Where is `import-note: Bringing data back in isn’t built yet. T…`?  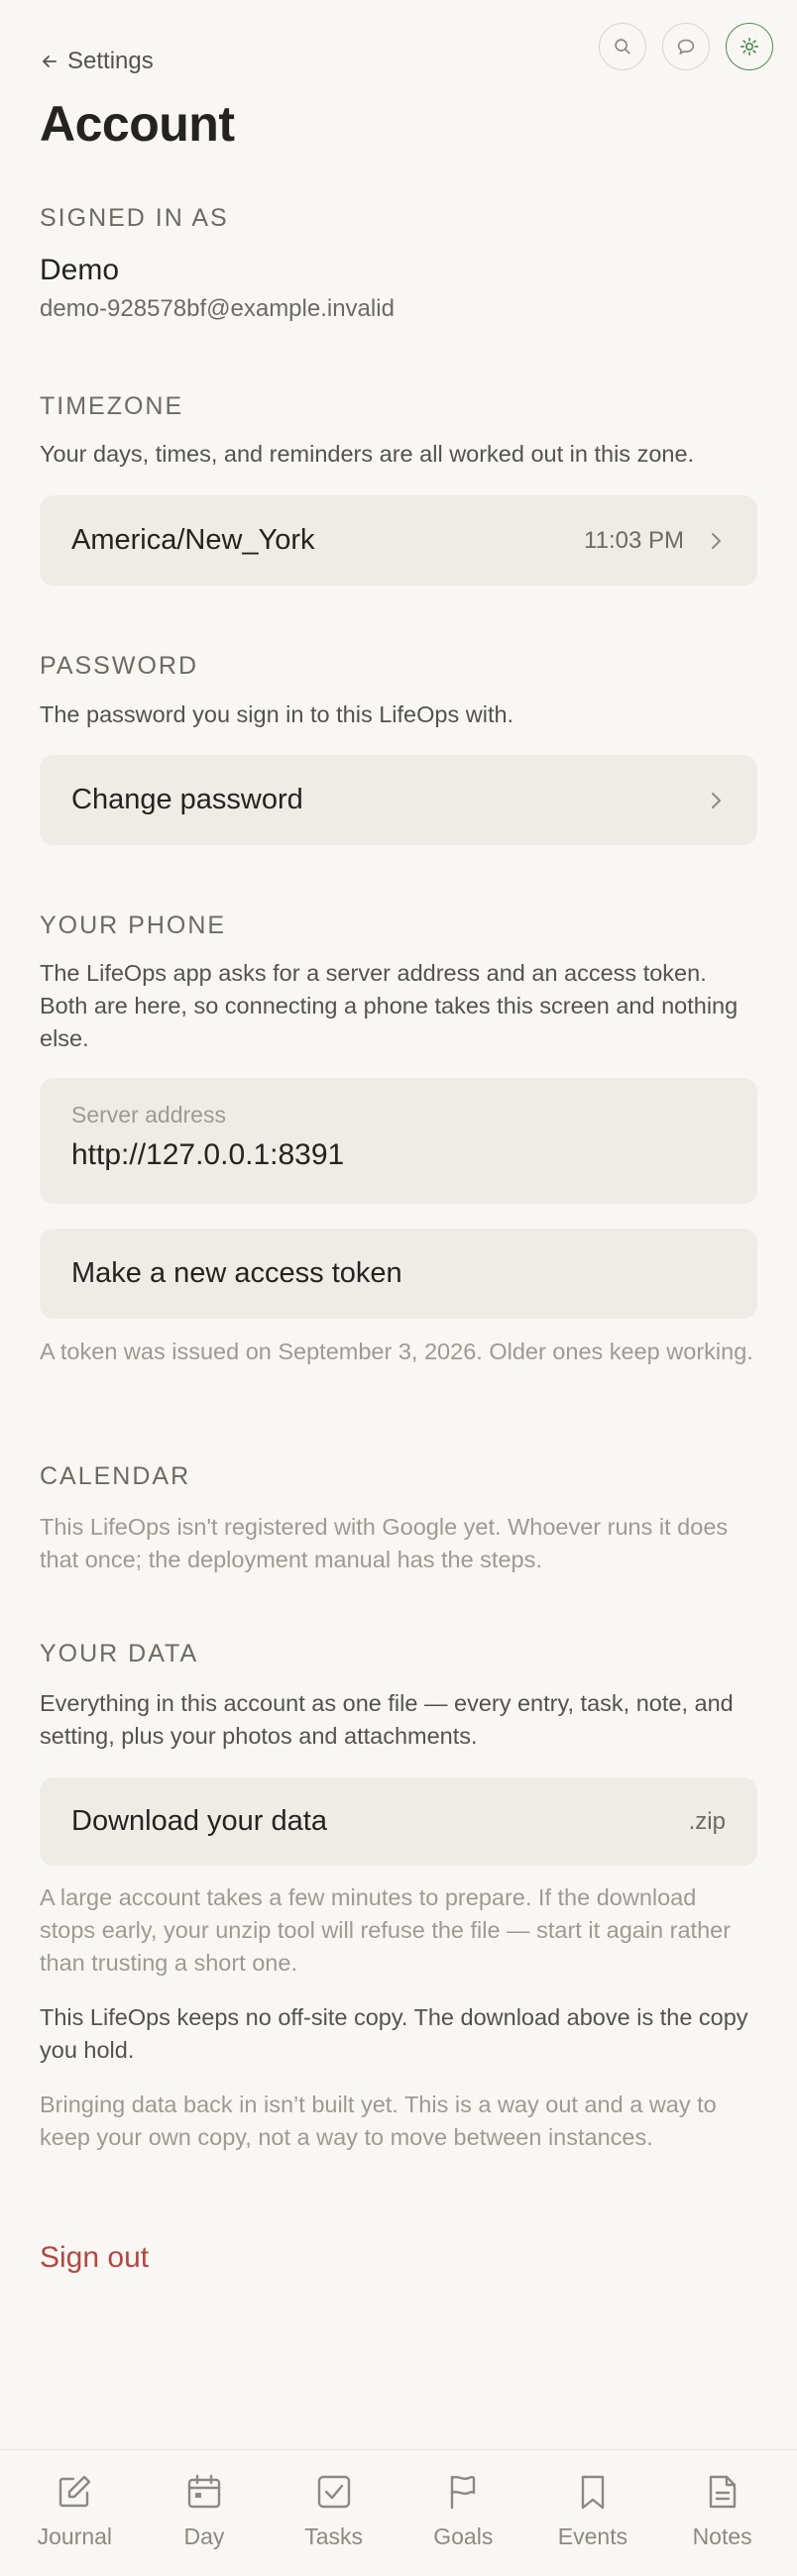
import-note: Bringing data back in isn’t built yet. T… is located at coordinates (378, 2121).